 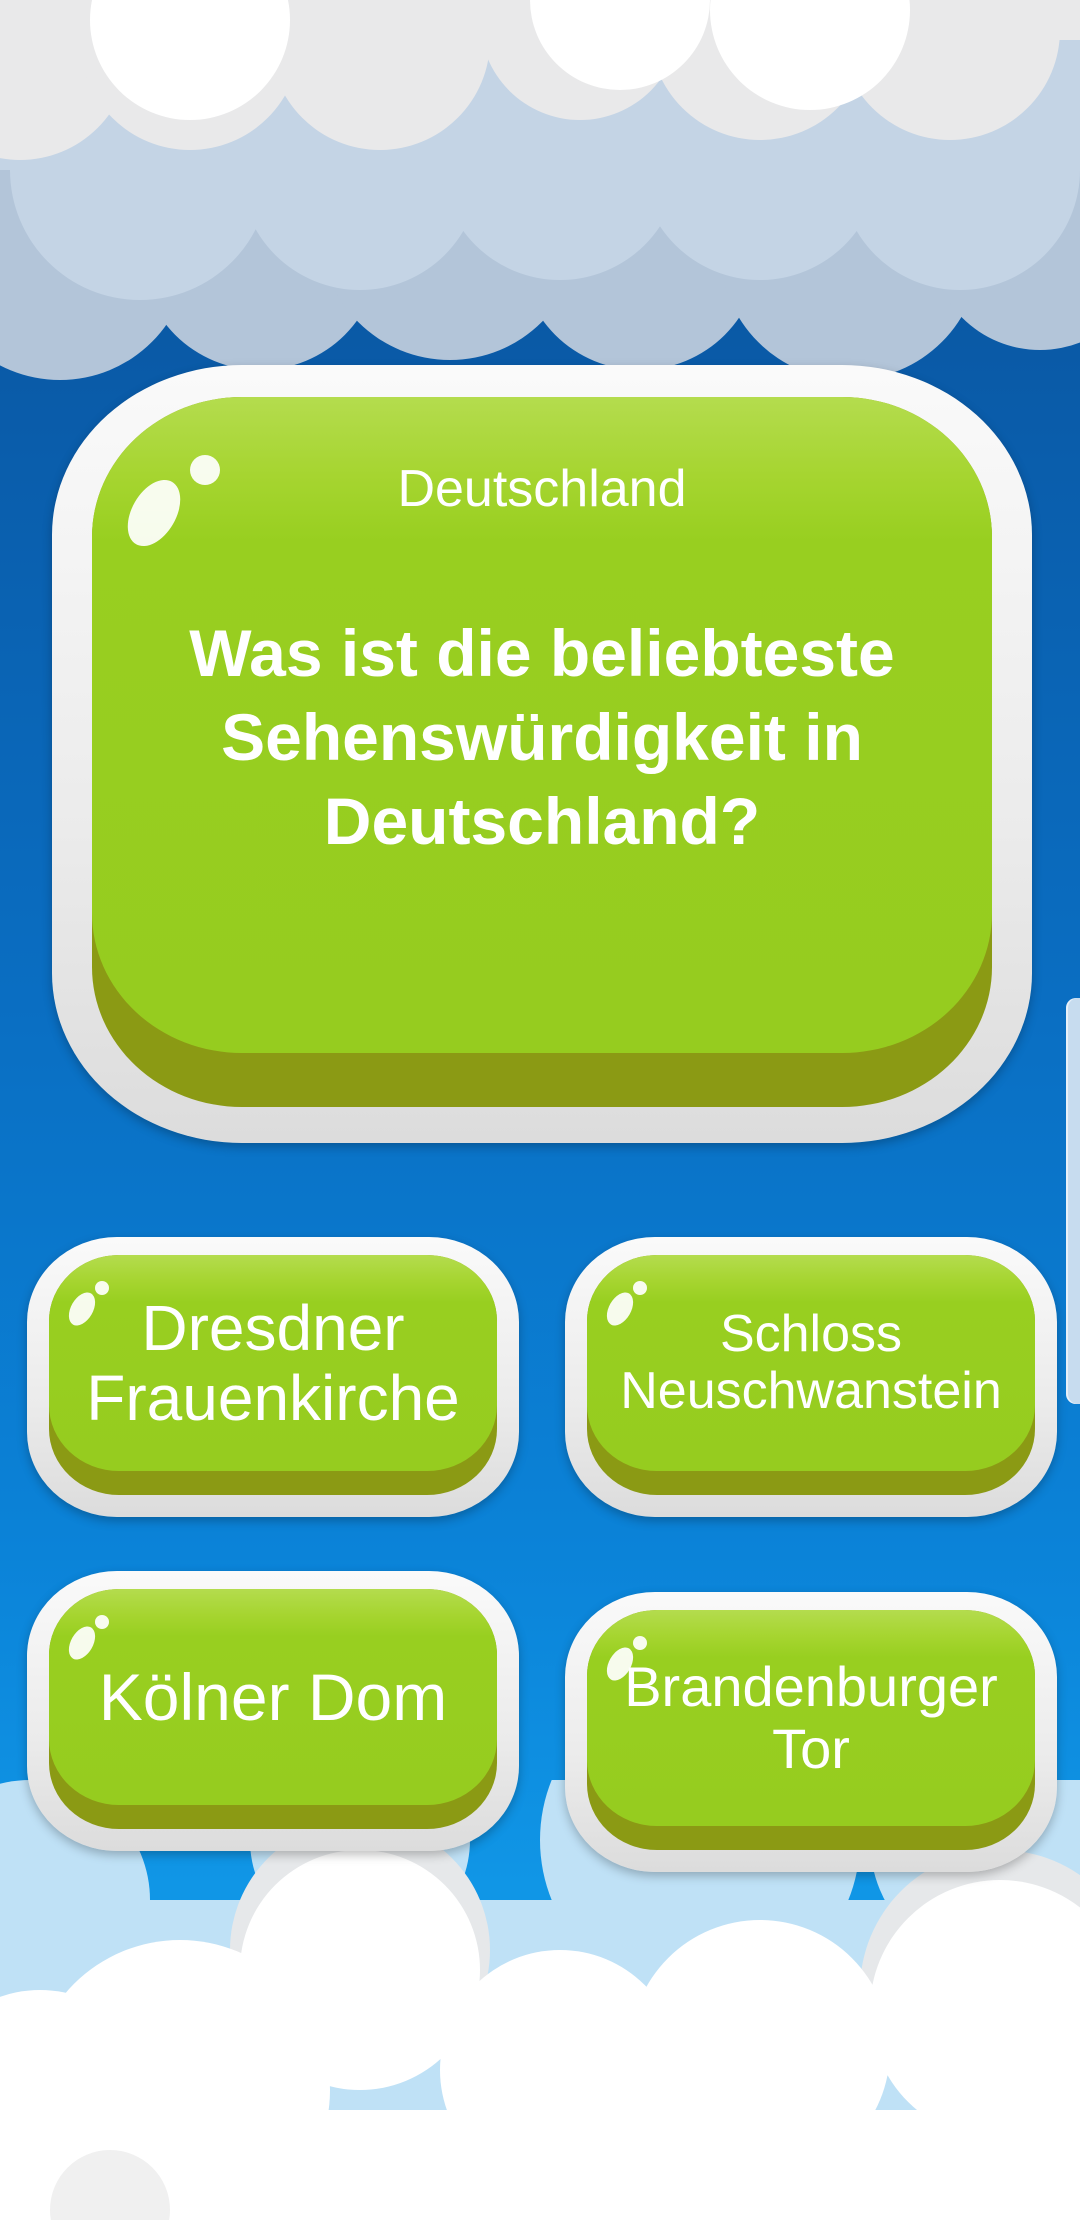 I want to click on answer-label: Schloss Neuschwanstein, so click(x=811, y=1362).